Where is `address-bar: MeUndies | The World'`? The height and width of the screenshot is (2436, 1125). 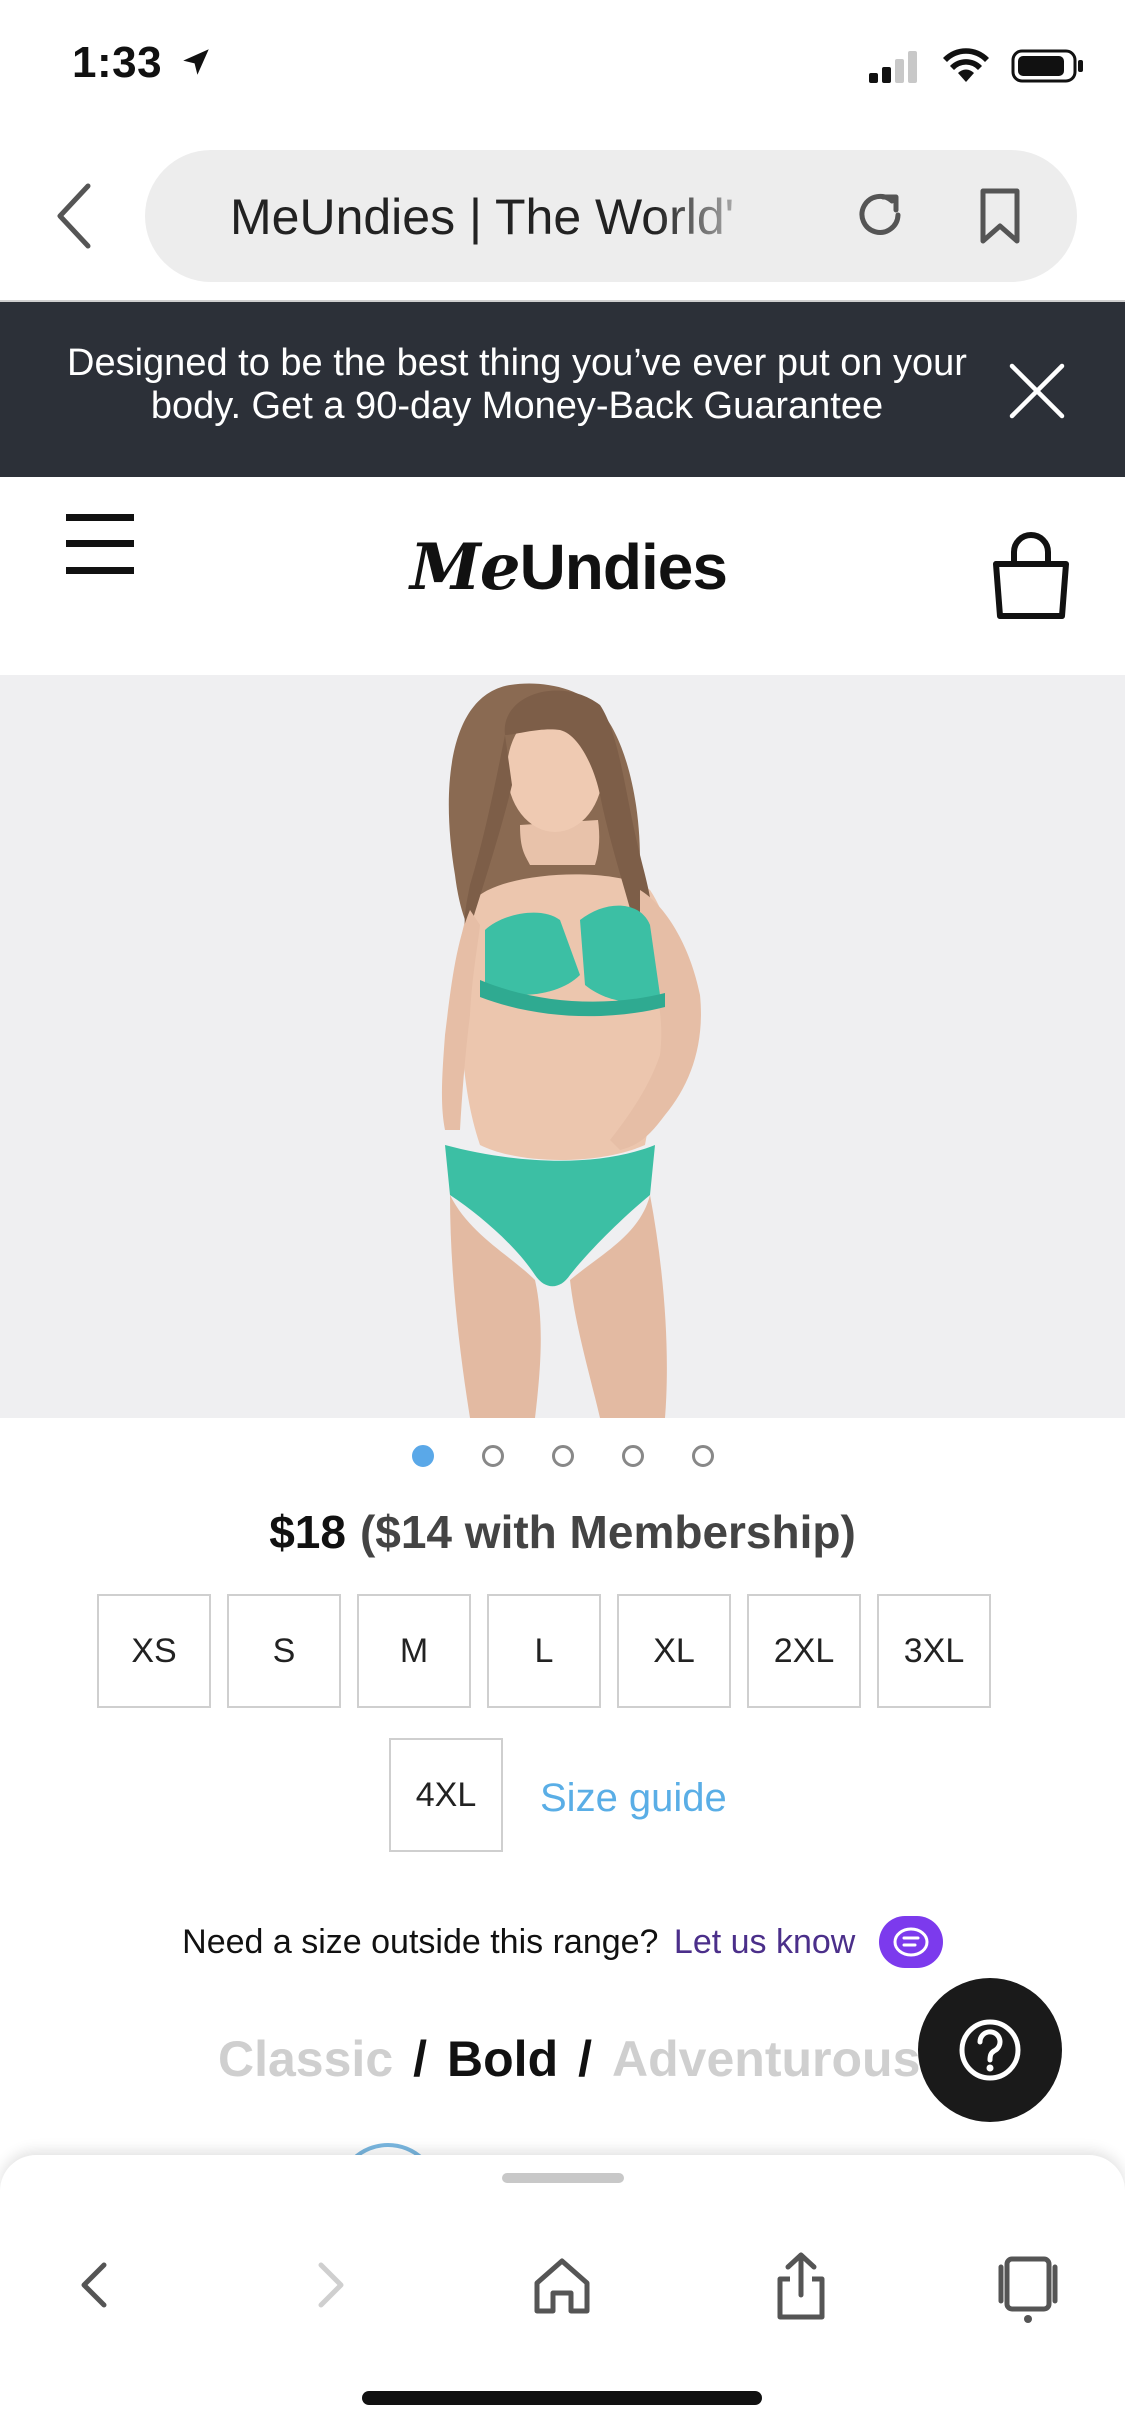
address-bar: MeUndies | The World' is located at coordinates (611, 216).